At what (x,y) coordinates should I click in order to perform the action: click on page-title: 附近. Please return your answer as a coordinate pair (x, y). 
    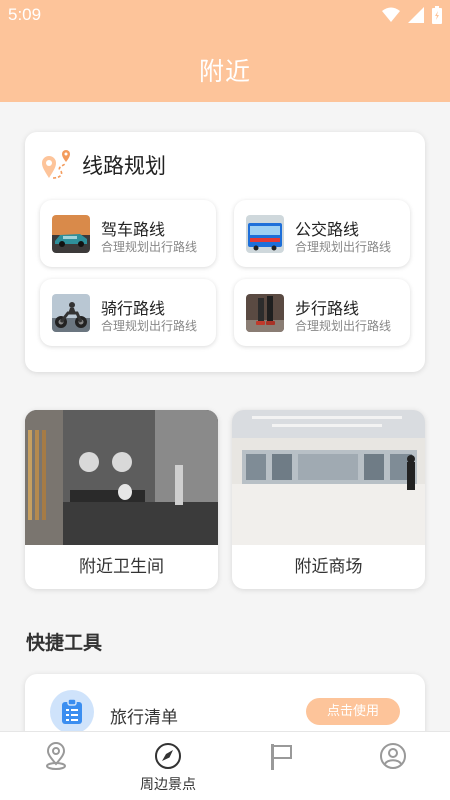
    Looking at the image, I should click on (224, 71).